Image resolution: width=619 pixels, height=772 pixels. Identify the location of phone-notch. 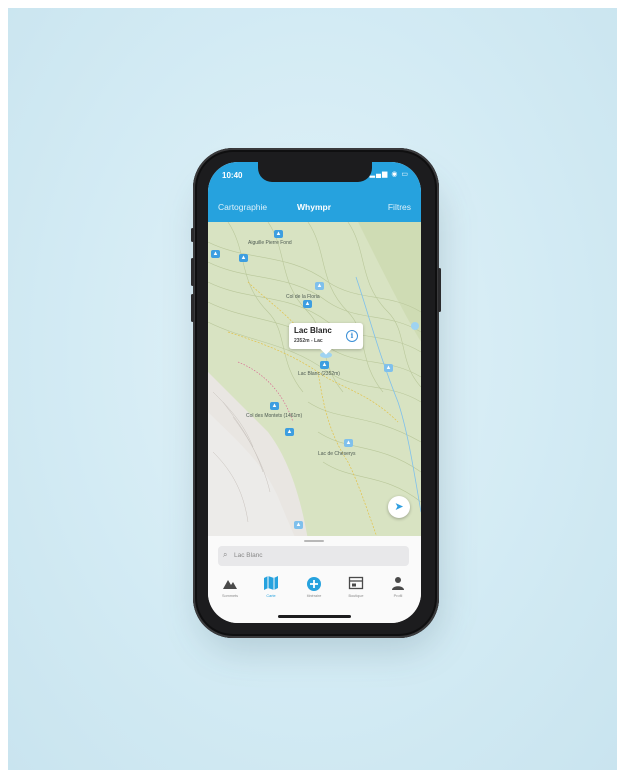
(315, 171).